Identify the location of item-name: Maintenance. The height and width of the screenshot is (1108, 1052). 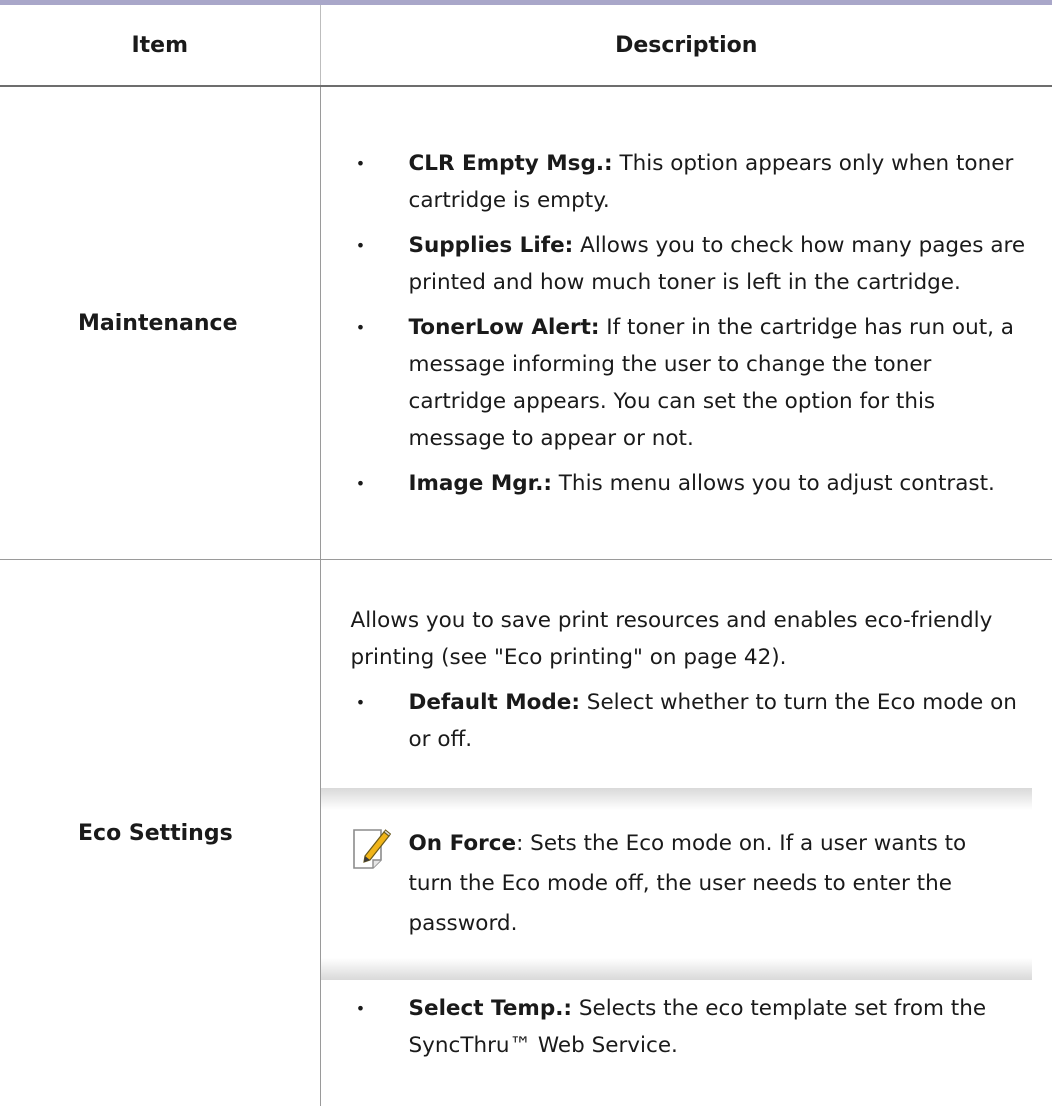
(160, 323).